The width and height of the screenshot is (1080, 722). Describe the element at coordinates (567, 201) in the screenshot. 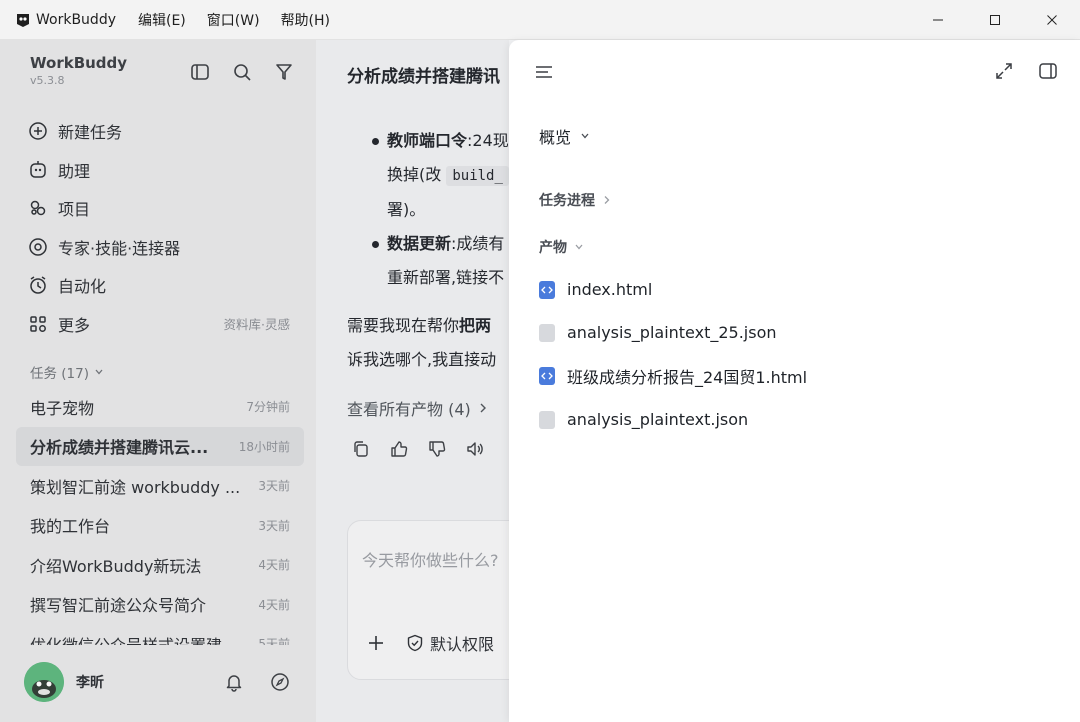

I see `section-label: 任务进程` at that location.